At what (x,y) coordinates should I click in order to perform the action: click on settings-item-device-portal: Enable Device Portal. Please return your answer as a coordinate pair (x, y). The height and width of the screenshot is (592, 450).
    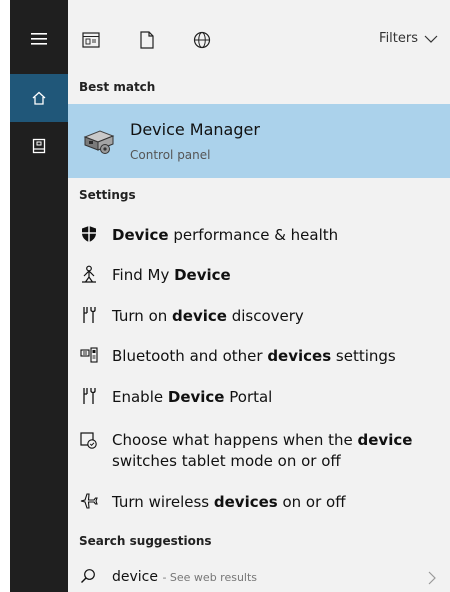
    Looking at the image, I should click on (259, 397).